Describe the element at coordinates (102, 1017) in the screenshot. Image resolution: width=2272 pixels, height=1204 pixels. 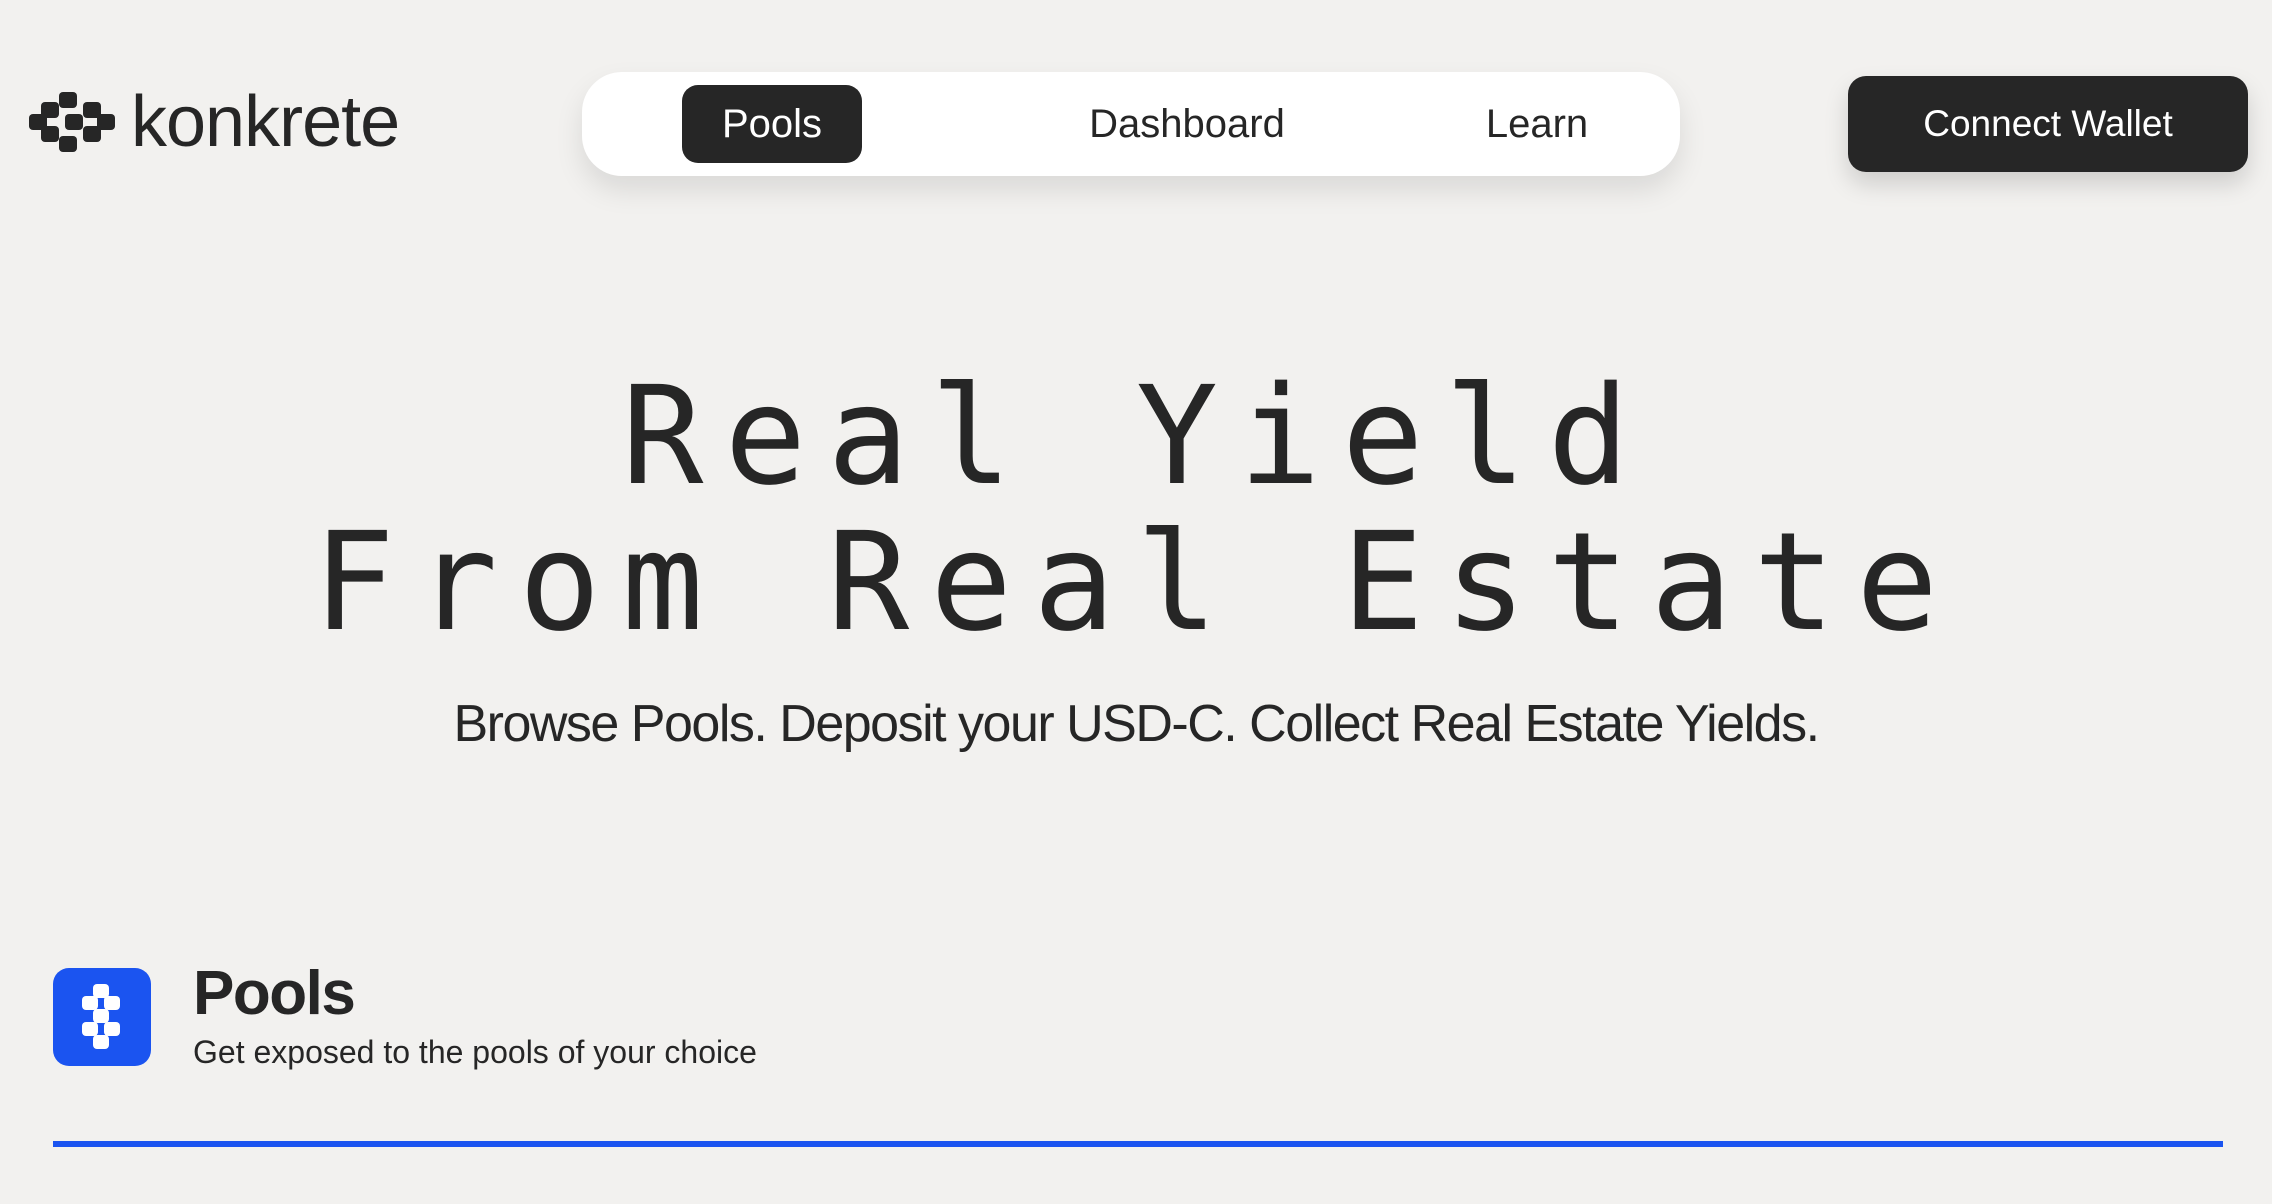
I see `pools-icon` at that location.